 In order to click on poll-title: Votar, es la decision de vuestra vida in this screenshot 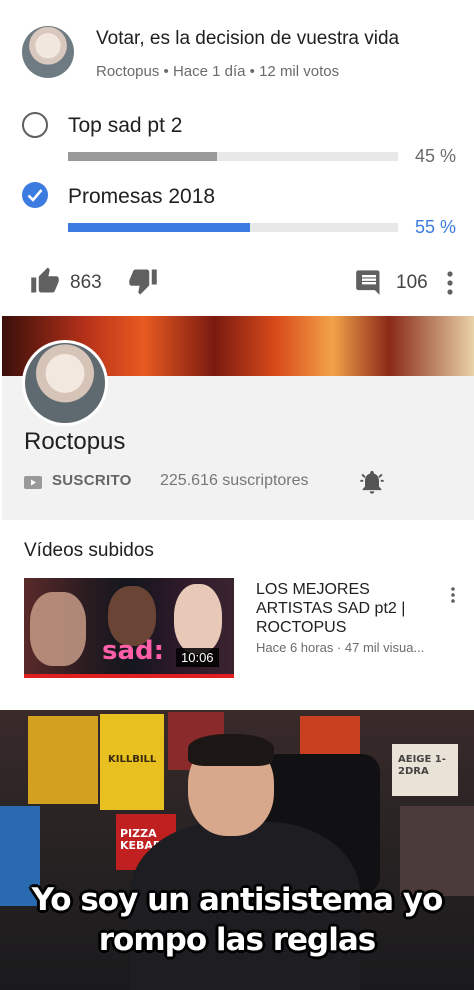, I will do `click(248, 38)`.